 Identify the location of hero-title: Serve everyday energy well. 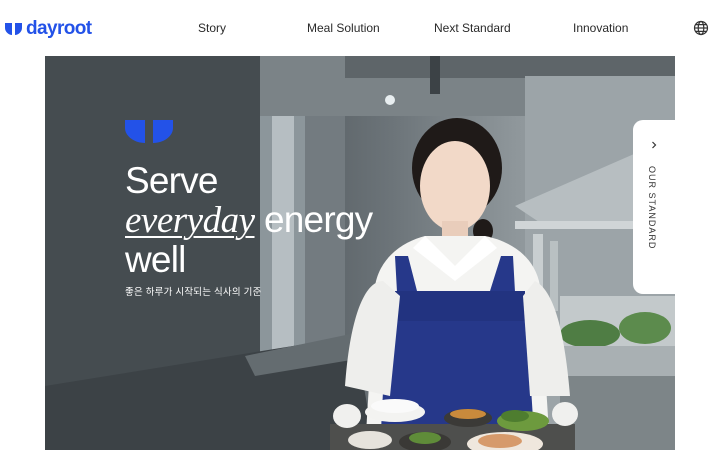
(249, 220).